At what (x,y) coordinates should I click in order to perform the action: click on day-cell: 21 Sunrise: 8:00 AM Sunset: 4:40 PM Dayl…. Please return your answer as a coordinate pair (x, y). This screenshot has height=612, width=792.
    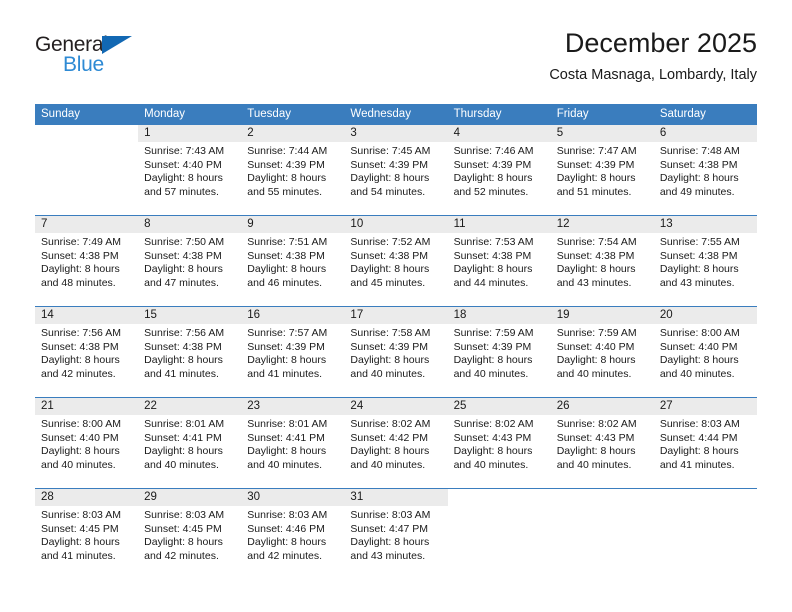
    Looking at the image, I should click on (87, 443).